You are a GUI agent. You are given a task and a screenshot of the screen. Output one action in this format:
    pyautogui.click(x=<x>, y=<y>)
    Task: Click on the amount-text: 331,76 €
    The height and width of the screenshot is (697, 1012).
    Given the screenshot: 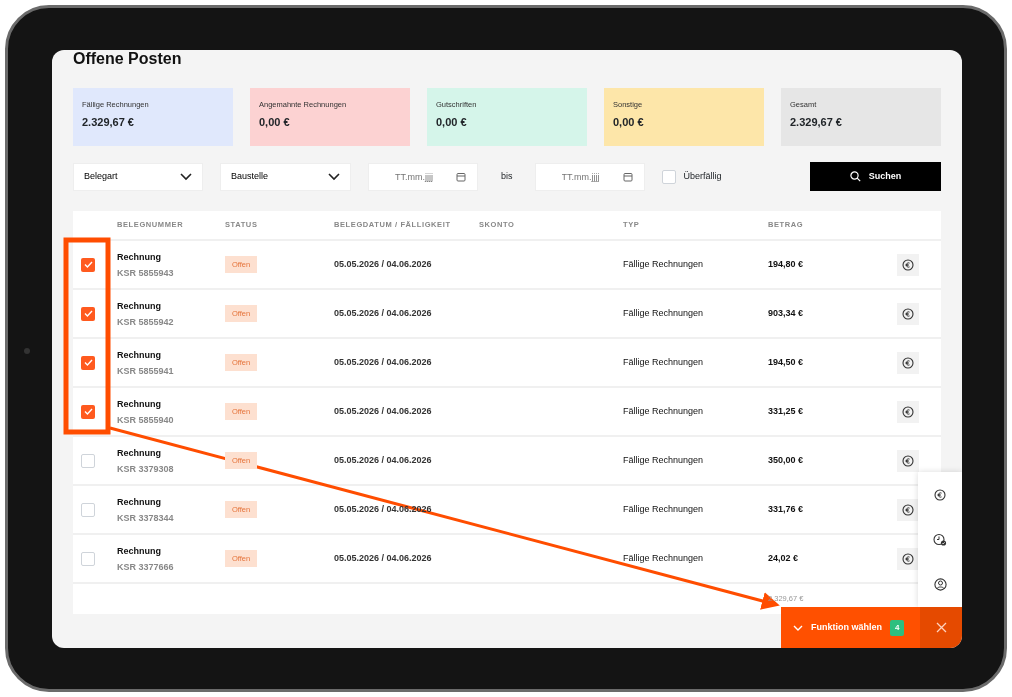 What is the action you would take?
    pyautogui.click(x=786, y=509)
    